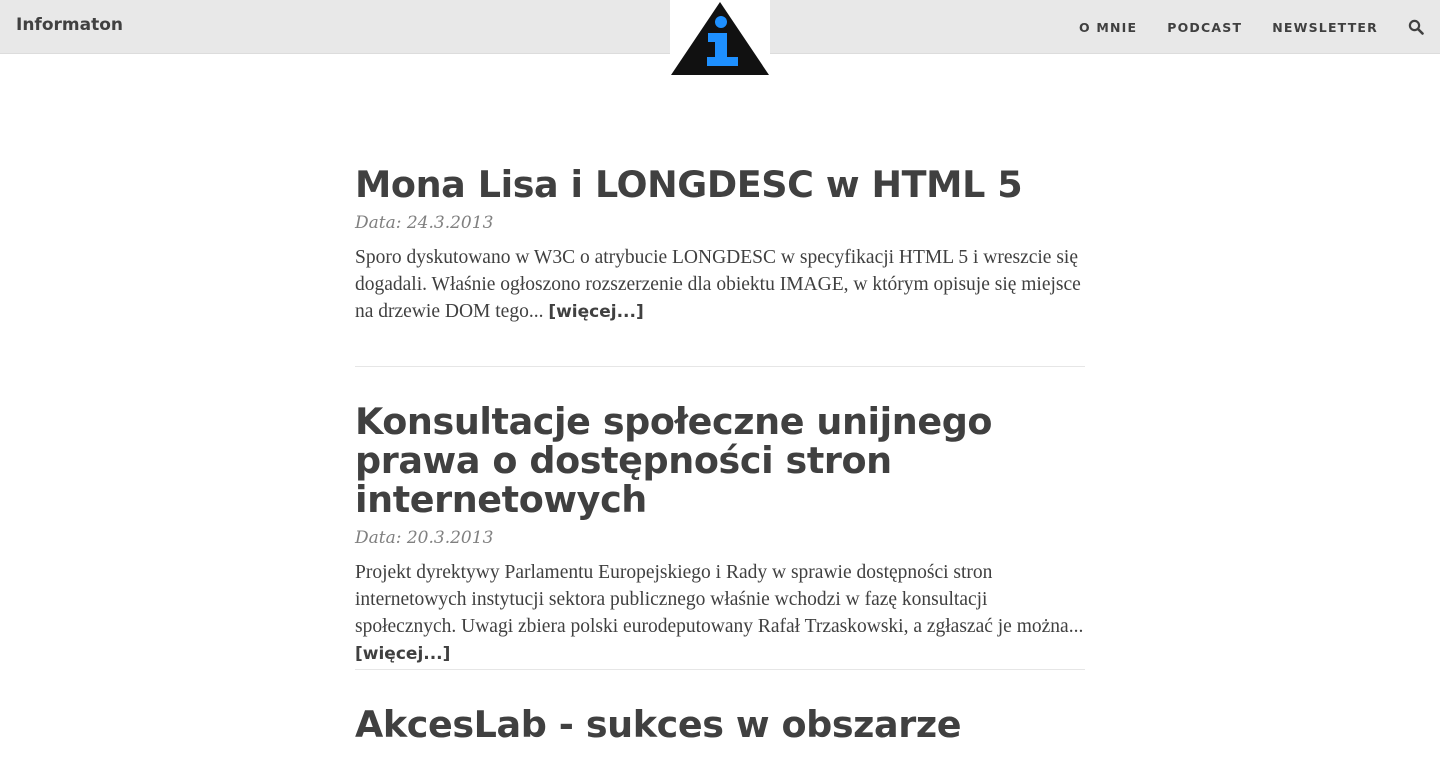  I want to click on post-item: AkcesLab - sukces w obszarze, so click(720, 735).